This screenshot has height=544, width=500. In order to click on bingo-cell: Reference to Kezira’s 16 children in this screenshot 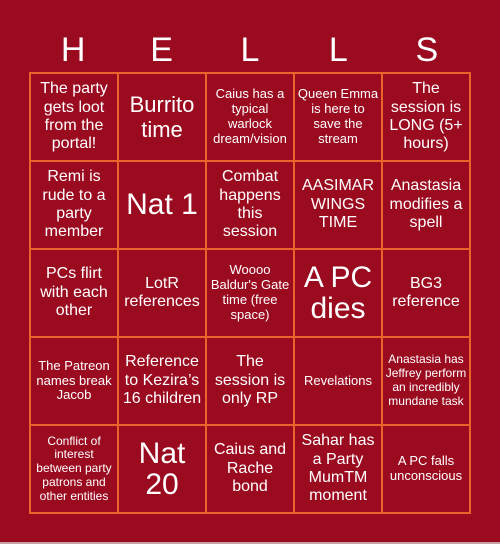, I will do `click(162, 381)`.